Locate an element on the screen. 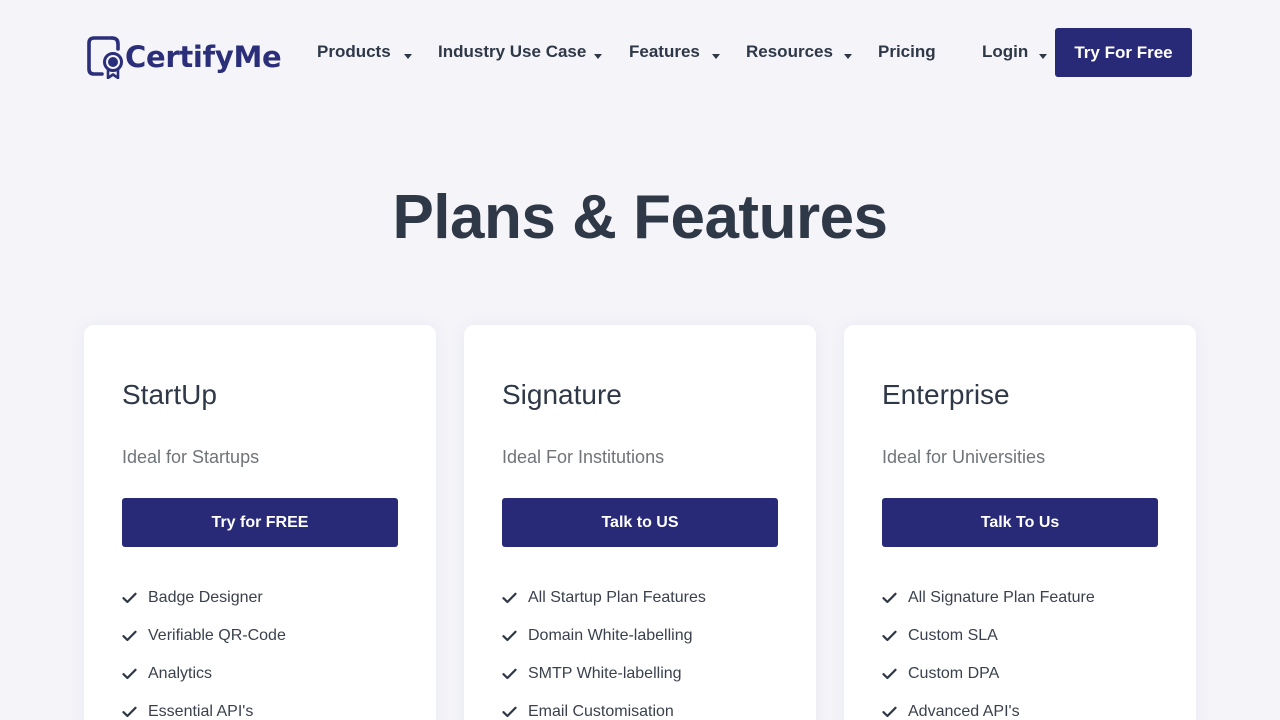 This screenshot has height=720, width=1280. list-item: SMTP White-labelling is located at coordinates (604, 674).